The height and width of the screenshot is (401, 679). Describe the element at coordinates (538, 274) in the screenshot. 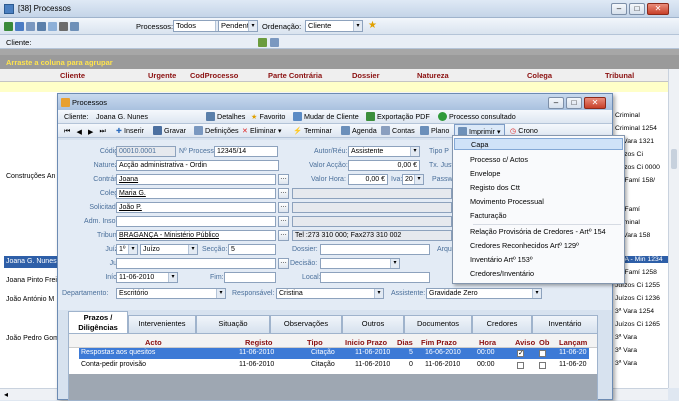

I see `menu-item-credores-inventario: Credores/Inventário` at that location.